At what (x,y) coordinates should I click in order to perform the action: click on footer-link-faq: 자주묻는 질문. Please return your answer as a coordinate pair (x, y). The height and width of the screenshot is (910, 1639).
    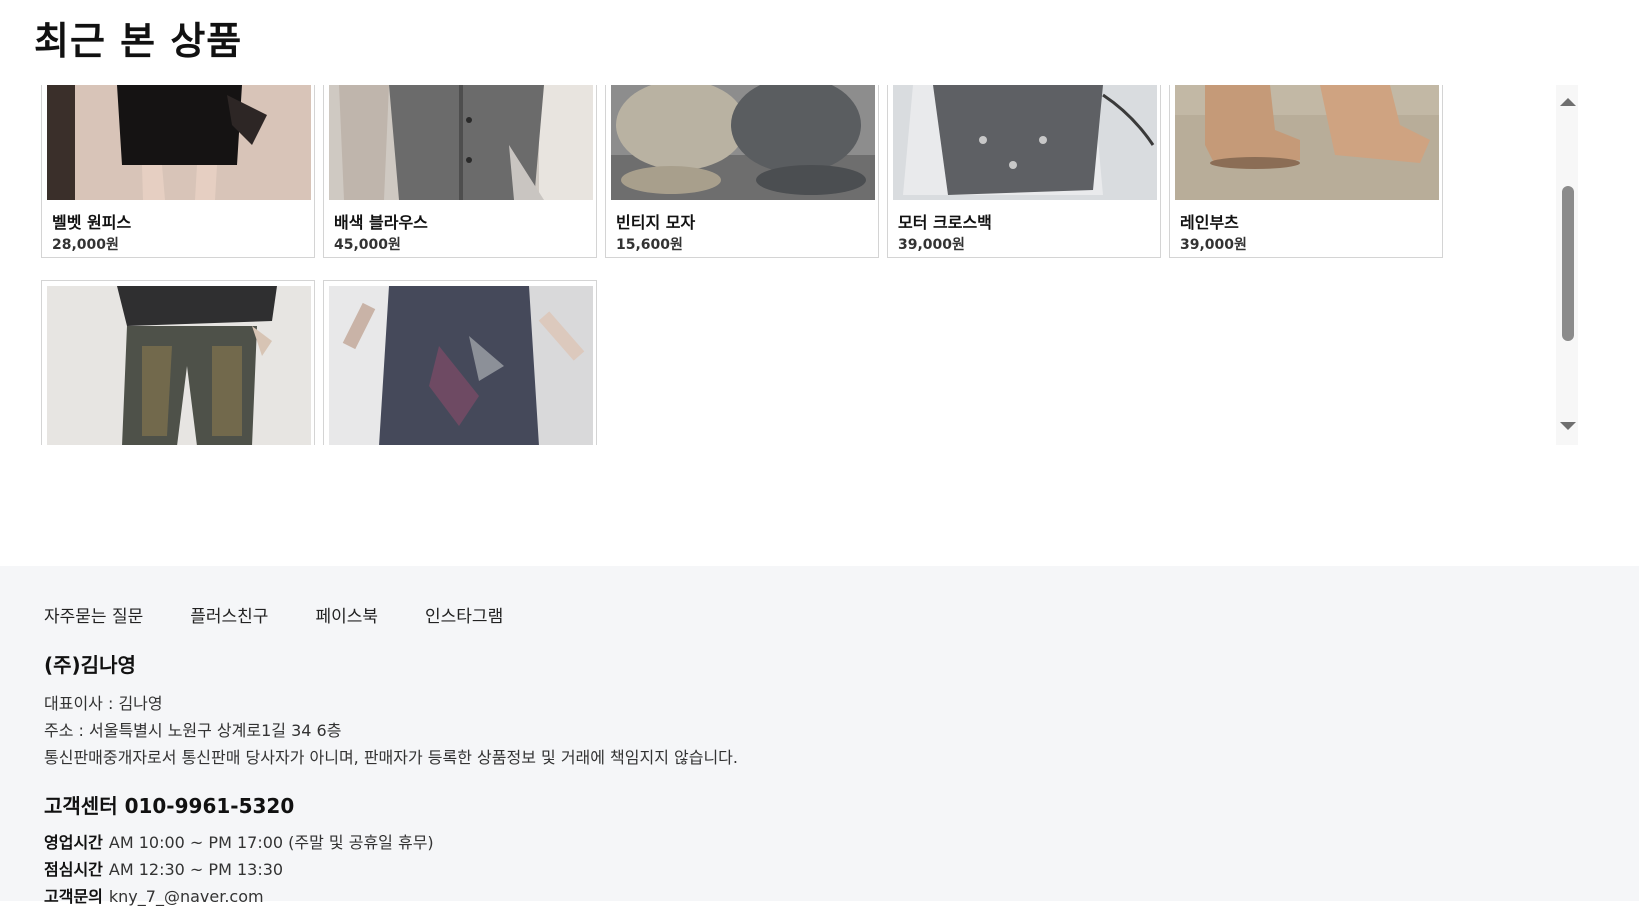
    Looking at the image, I should click on (93, 614).